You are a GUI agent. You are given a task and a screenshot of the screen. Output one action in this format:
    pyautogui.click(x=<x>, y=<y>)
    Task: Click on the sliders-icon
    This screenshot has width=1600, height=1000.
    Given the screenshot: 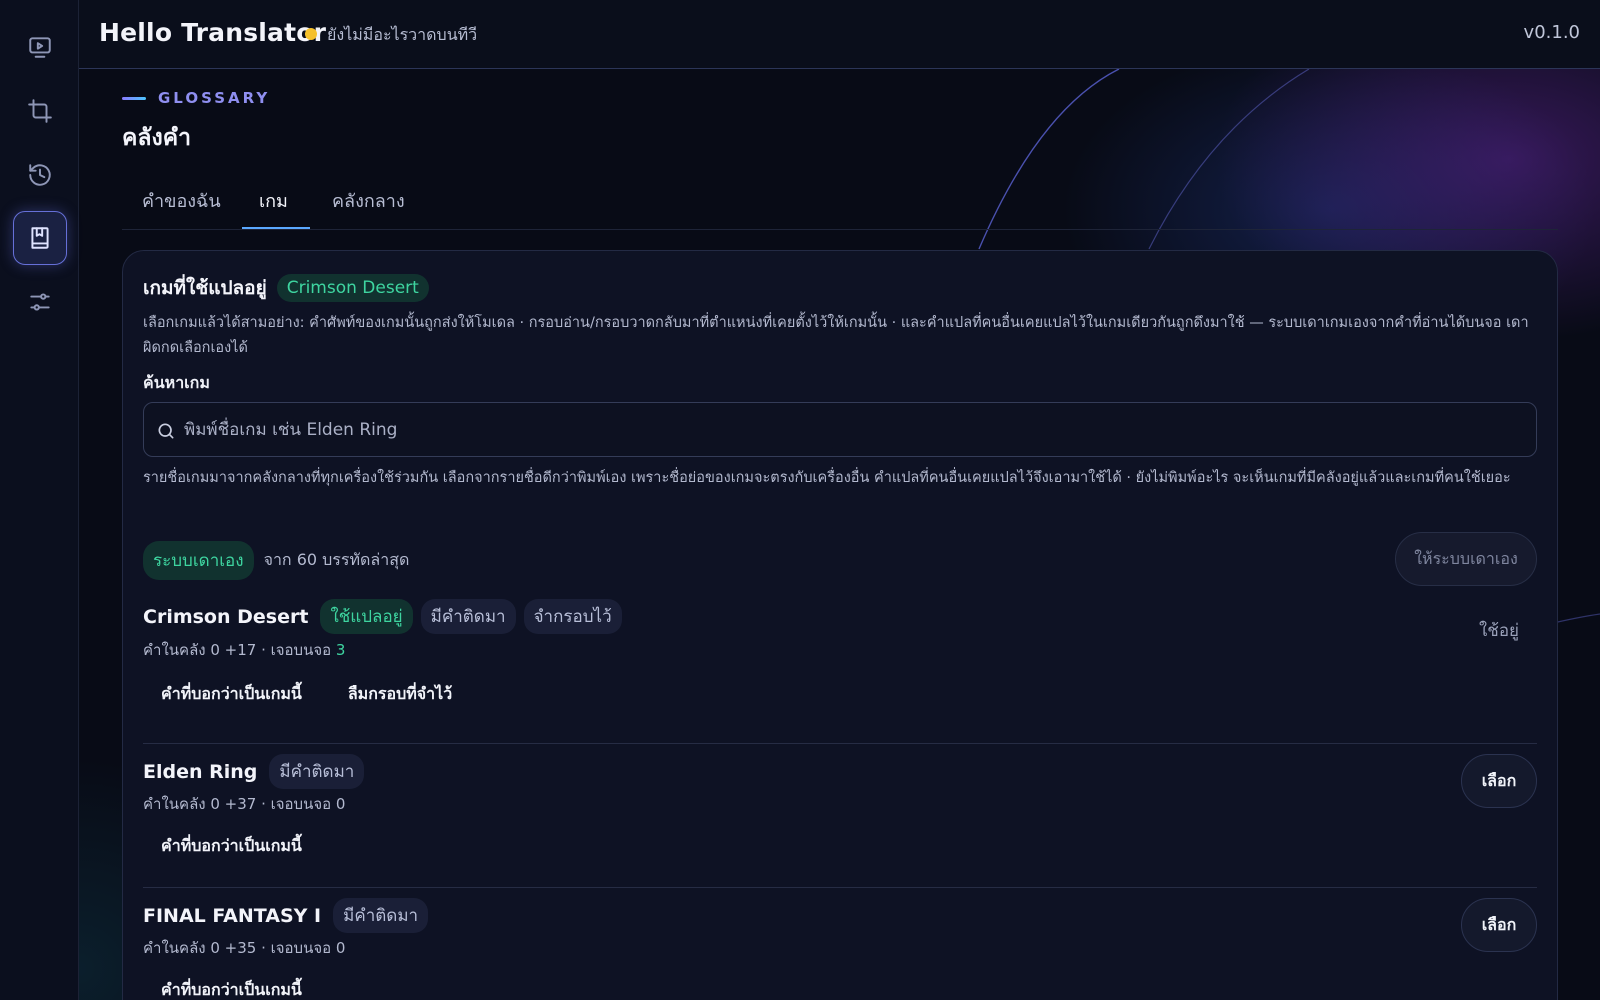 What is the action you would take?
    pyautogui.click(x=40, y=302)
    